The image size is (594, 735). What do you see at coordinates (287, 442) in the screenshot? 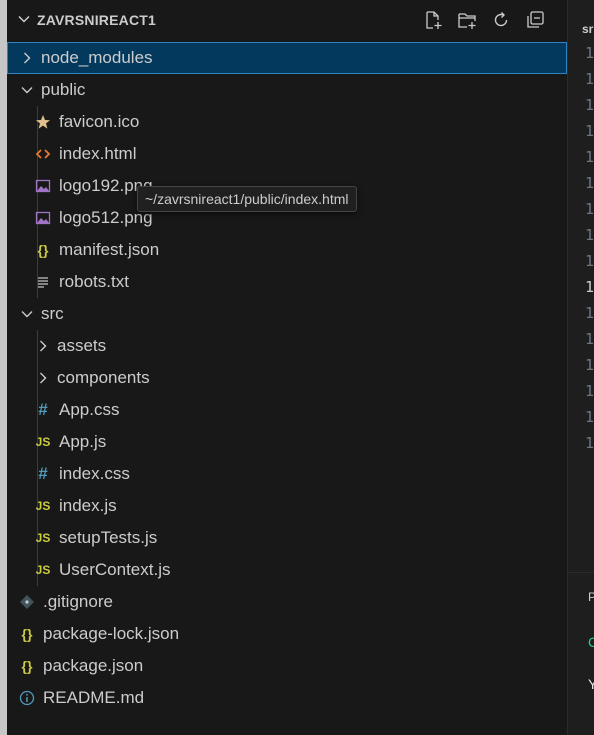
I see `tree-item-app-js: JS App.js` at bounding box center [287, 442].